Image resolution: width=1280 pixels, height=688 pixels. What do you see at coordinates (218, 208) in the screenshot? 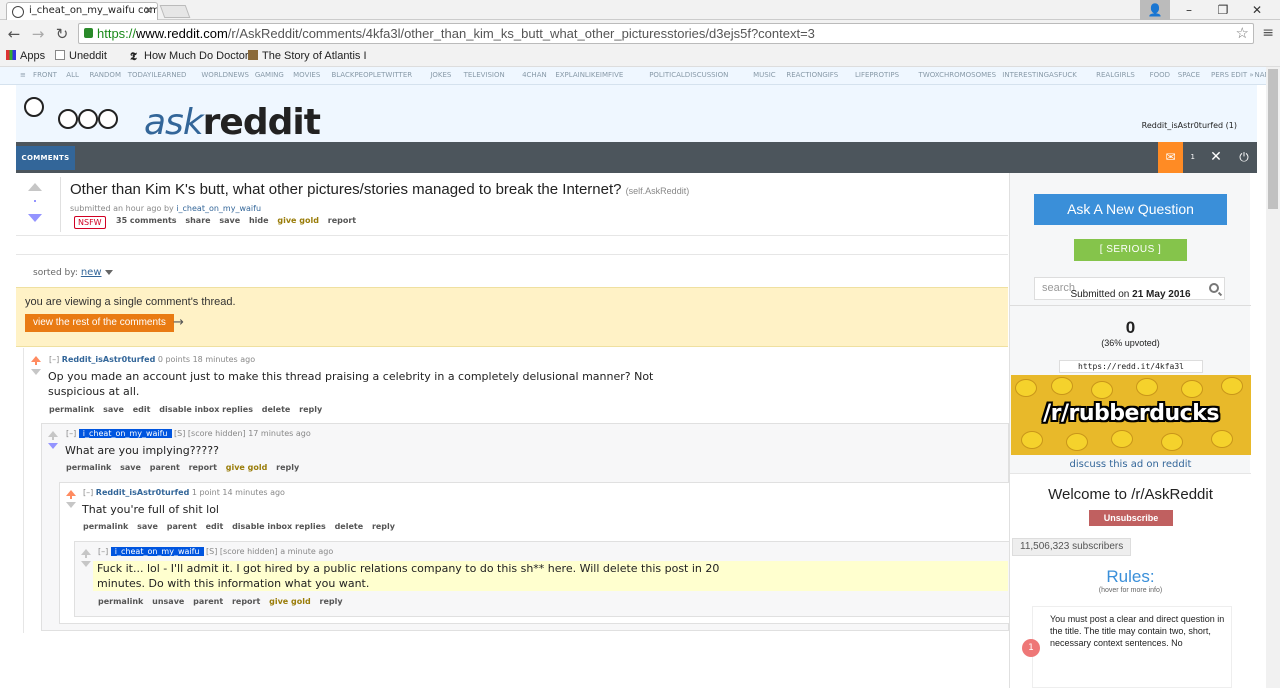
I see `post-author-link: i_cheat_on_my_waifu` at bounding box center [218, 208].